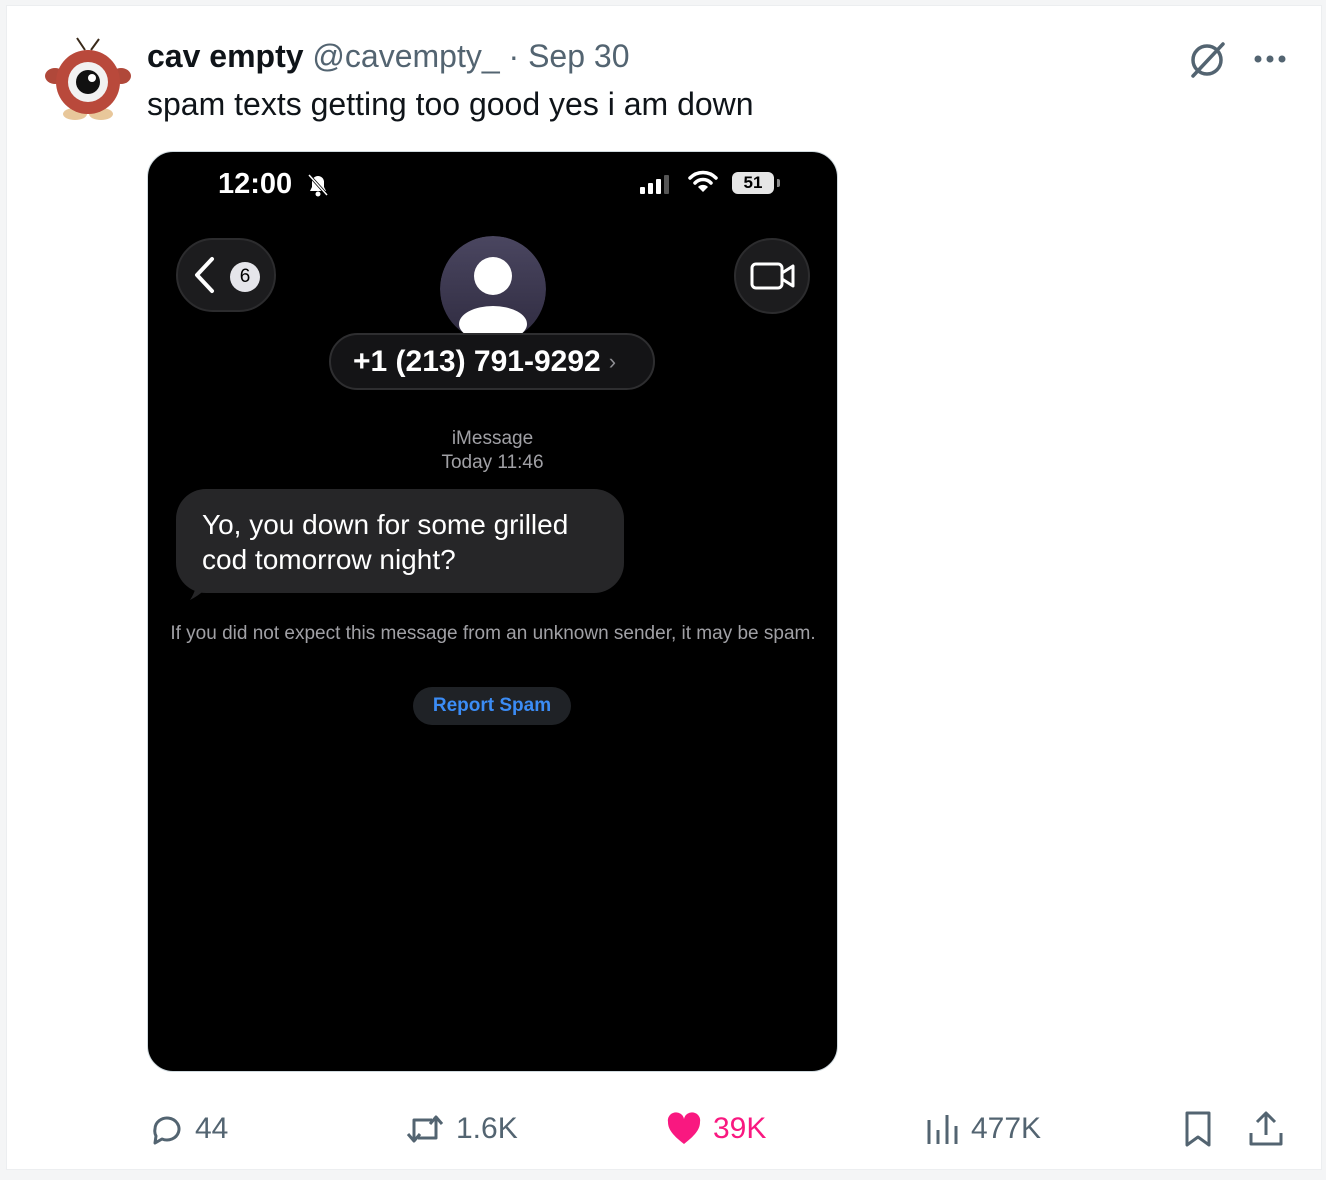  Describe the element at coordinates (255, 184) in the screenshot. I see `status-time: 12:00` at that location.